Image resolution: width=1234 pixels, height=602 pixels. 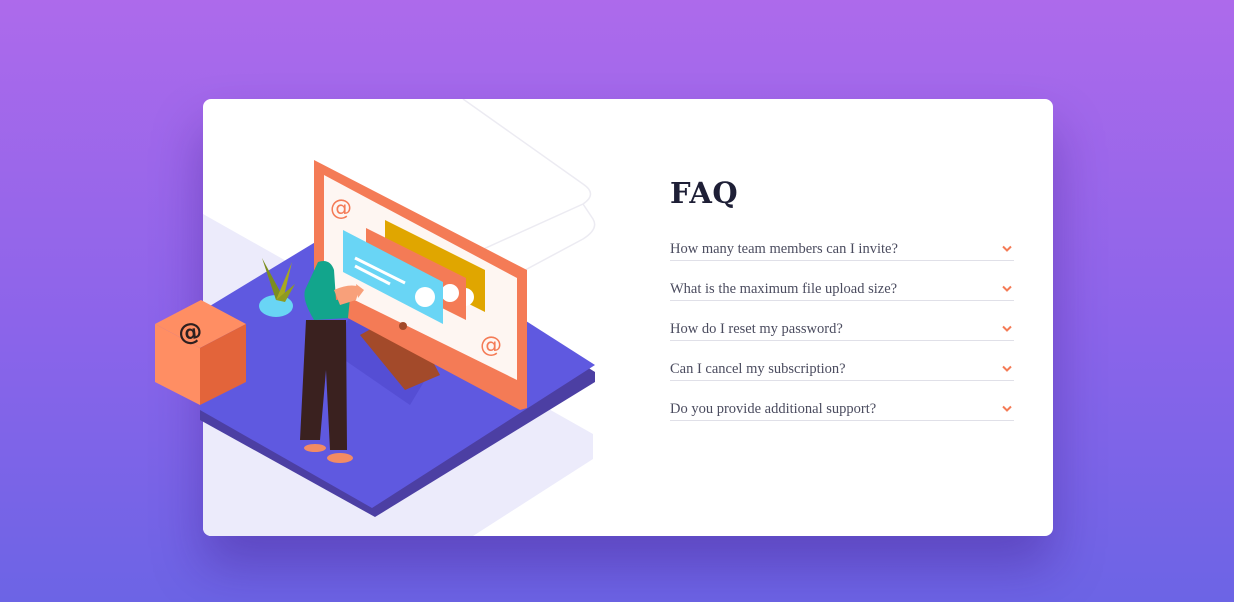 I want to click on faq-question-text: How do I reset my password?, so click(x=756, y=328).